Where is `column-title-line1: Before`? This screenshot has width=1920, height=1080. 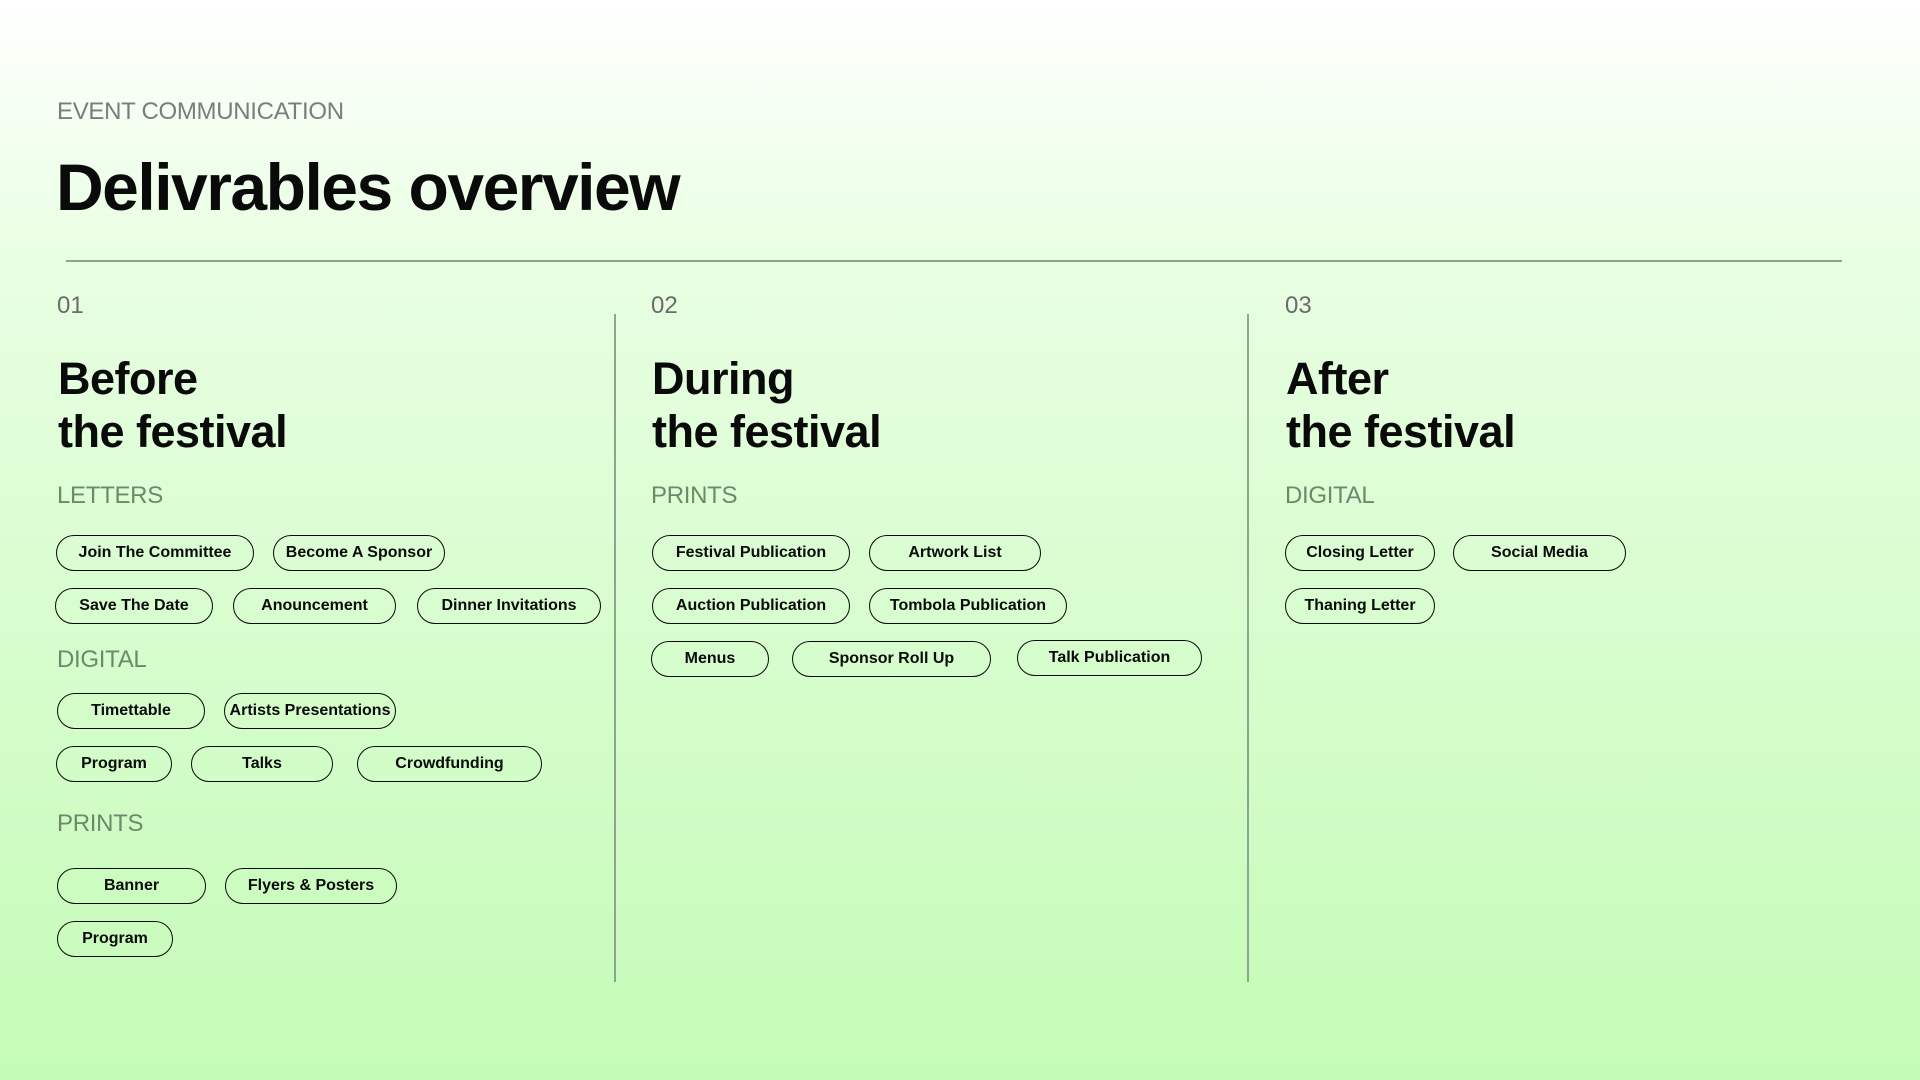
column-title-line1: Before is located at coordinates (128, 378).